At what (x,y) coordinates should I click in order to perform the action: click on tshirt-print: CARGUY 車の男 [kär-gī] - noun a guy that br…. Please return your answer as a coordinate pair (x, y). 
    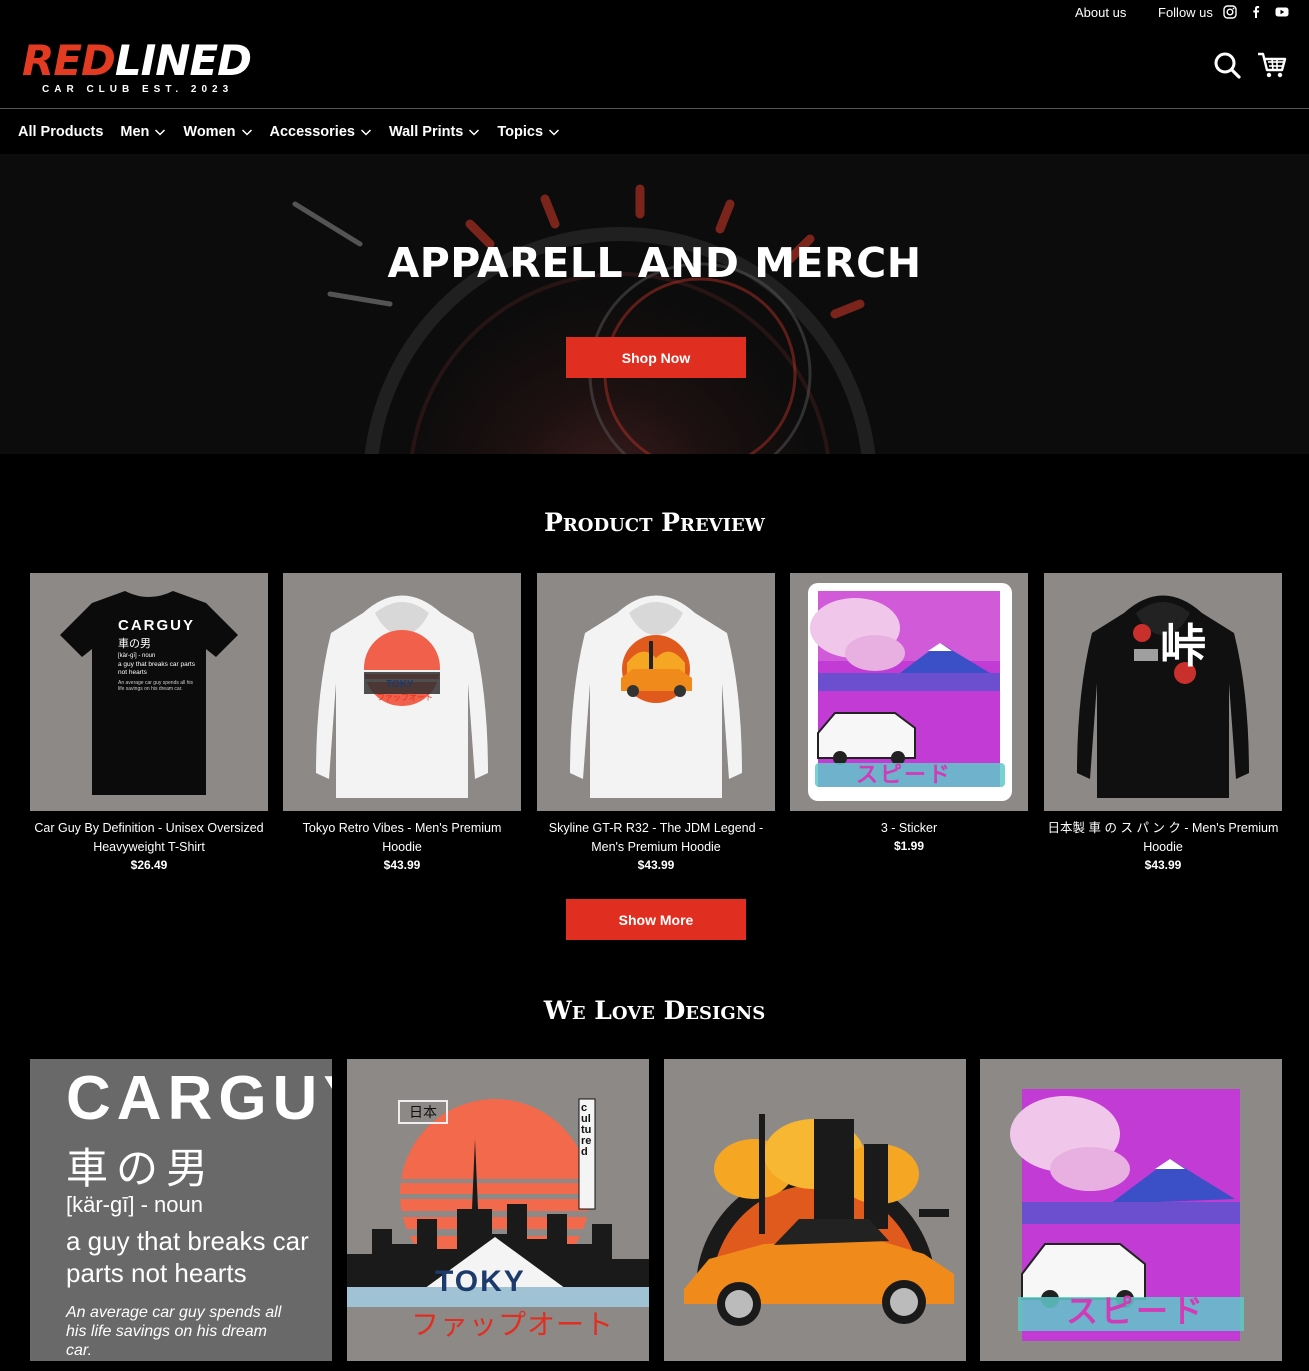
    Looking at the image, I should click on (157, 654).